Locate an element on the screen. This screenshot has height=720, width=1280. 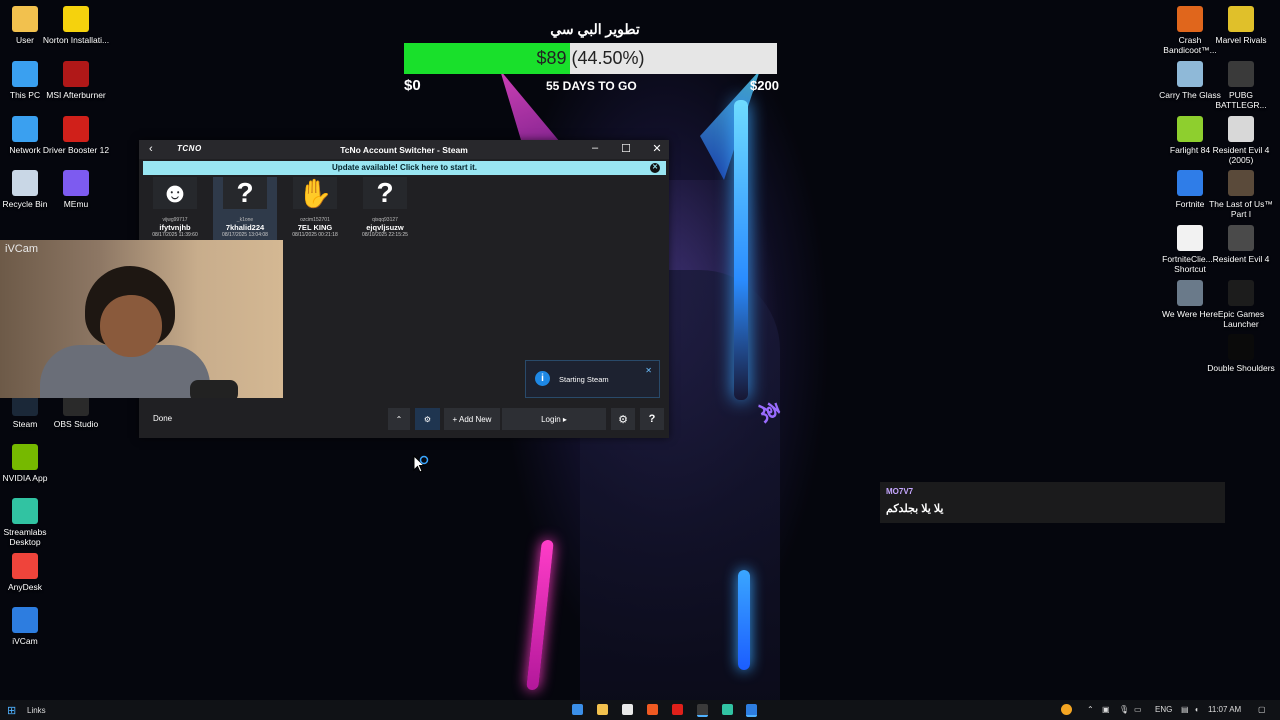
chevron-up-tray-icon: ⌃ is located at coordinates (1090, 709).